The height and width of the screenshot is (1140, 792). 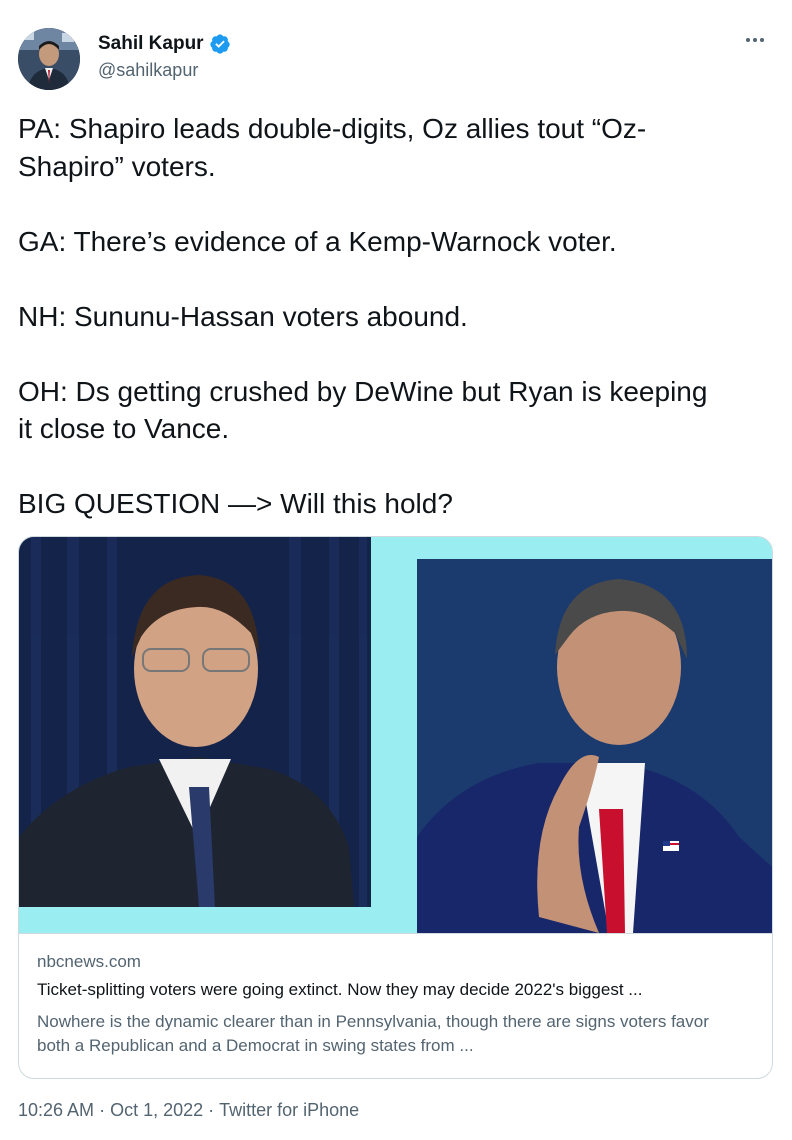 I want to click on tweet-line: it close to Vance., so click(x=124, y=428).